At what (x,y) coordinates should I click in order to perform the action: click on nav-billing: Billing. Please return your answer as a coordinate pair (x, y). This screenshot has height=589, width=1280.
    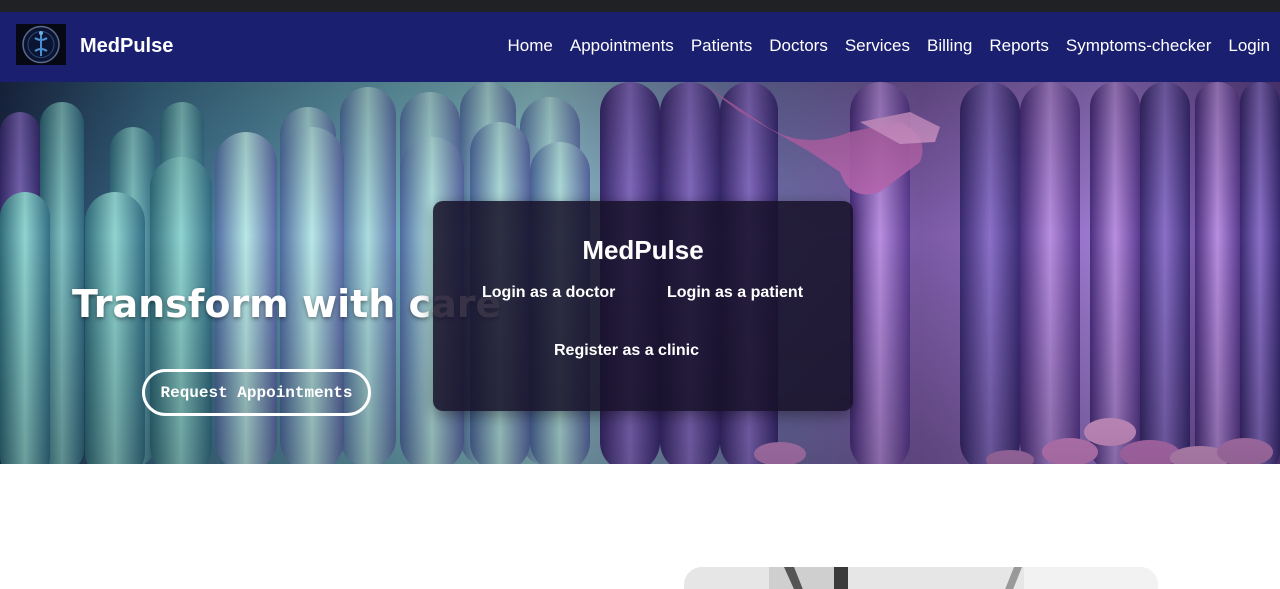
    Looking at the image, I should click on (949, 46).